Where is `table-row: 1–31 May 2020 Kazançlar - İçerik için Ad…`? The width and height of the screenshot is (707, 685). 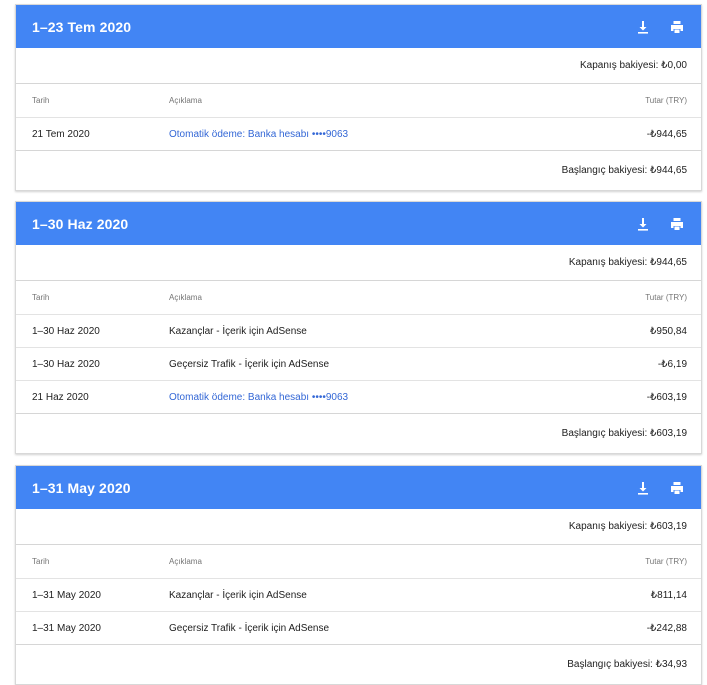 table-row: 1–31 May 2020 Kazançlar - İçerik için Ad… is located at coordinates (358, 594).